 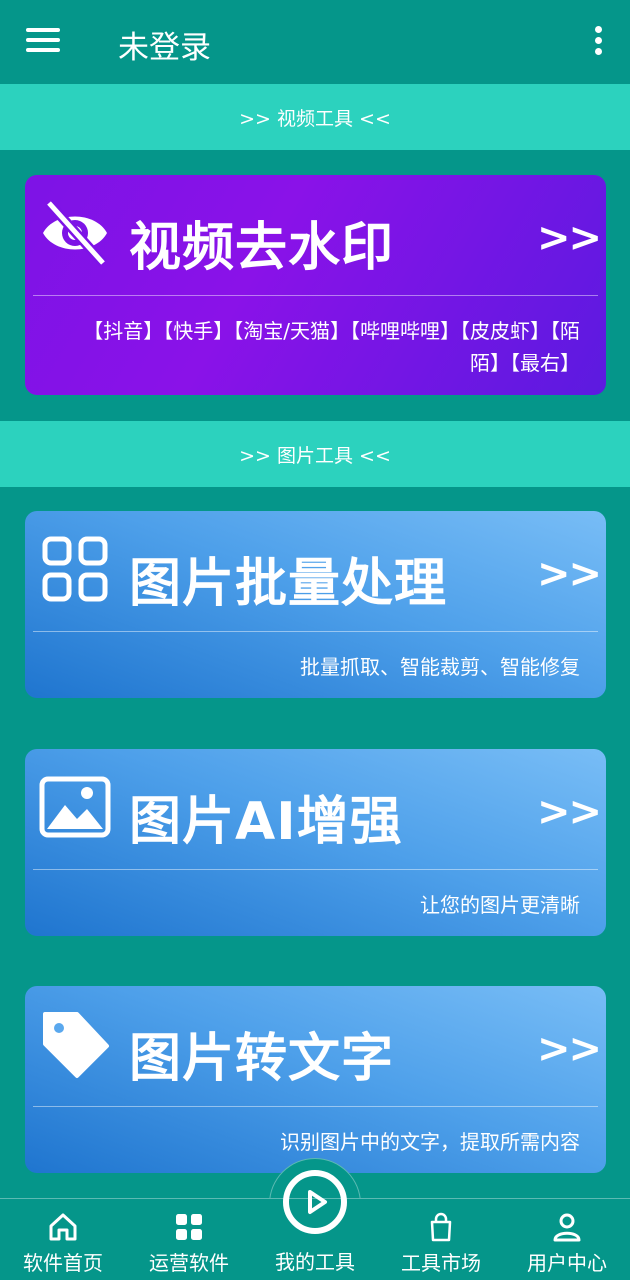 What do you see at coordinates (63, 1227) in the screenshot?
I see `home-icon` at bounding box center [63, 1227].